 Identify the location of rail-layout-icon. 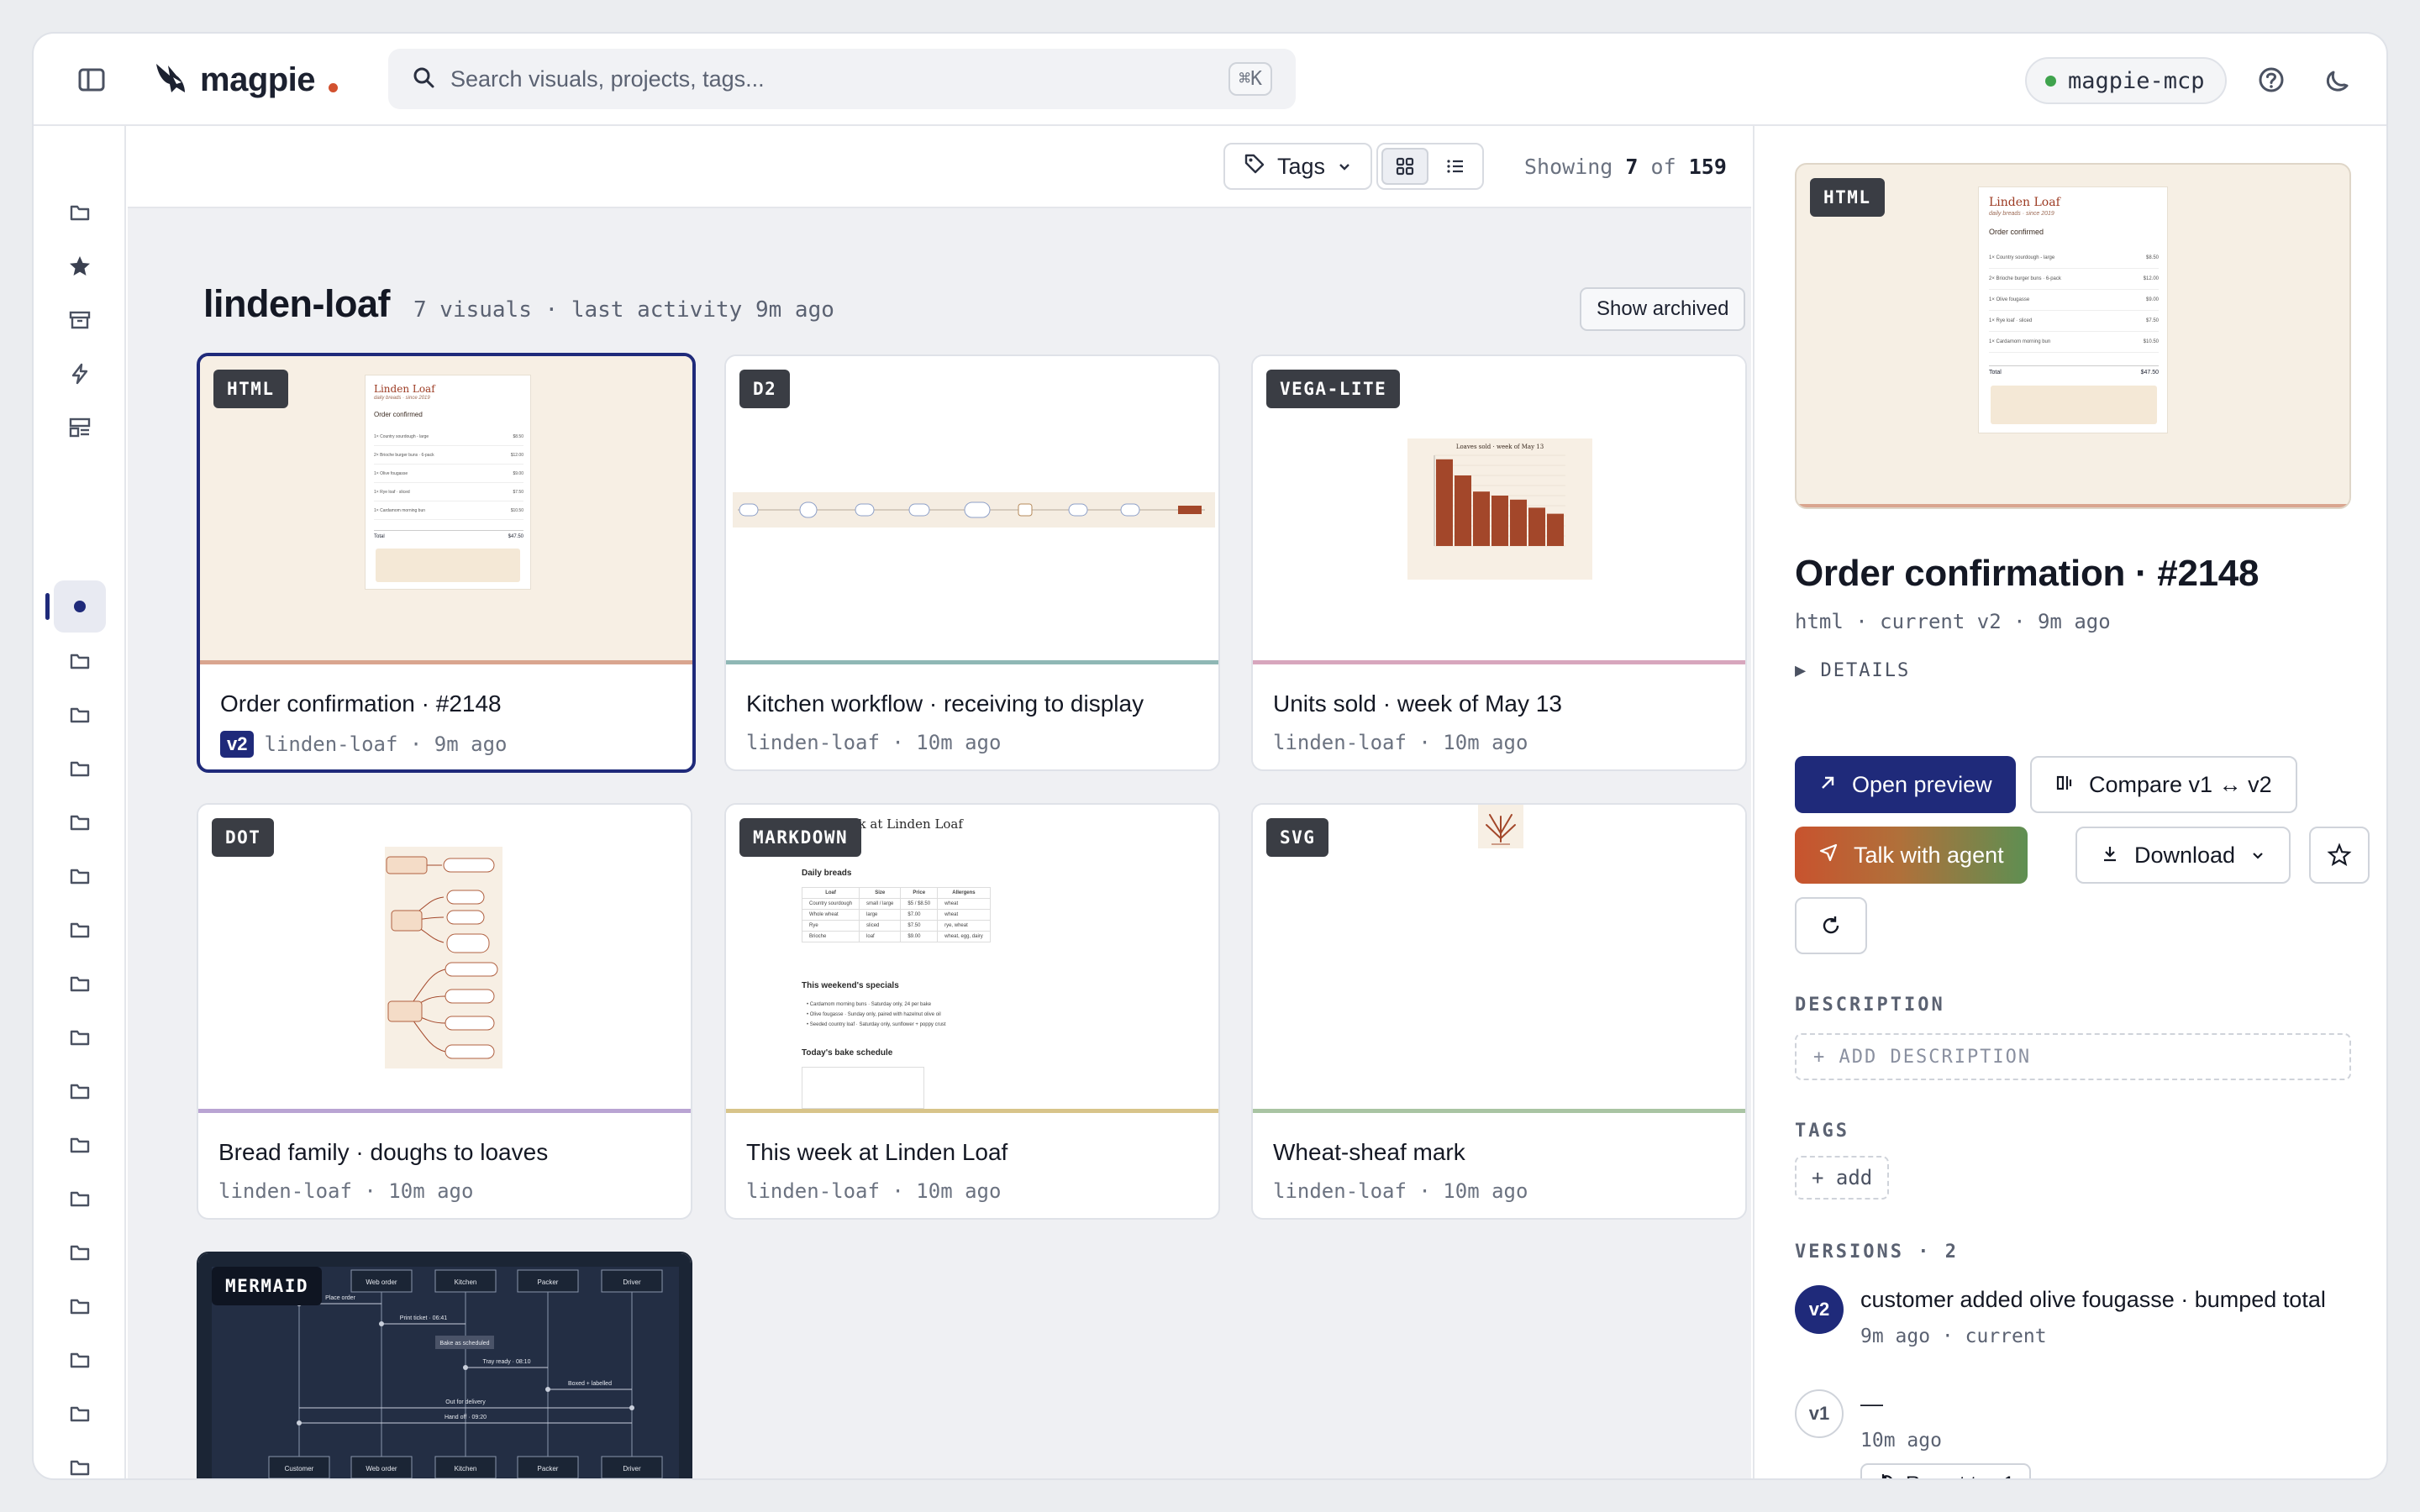
(80, 428).